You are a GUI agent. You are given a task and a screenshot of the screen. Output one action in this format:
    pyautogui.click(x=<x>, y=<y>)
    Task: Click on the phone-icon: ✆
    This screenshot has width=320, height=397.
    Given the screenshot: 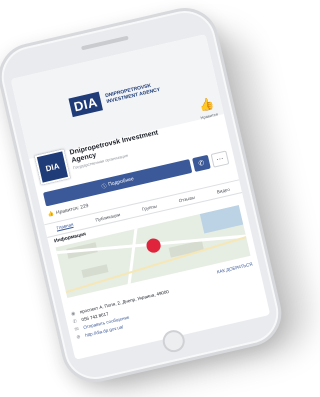 What is the action you would take?
    pyautogui.click(x=201, y=163)
    